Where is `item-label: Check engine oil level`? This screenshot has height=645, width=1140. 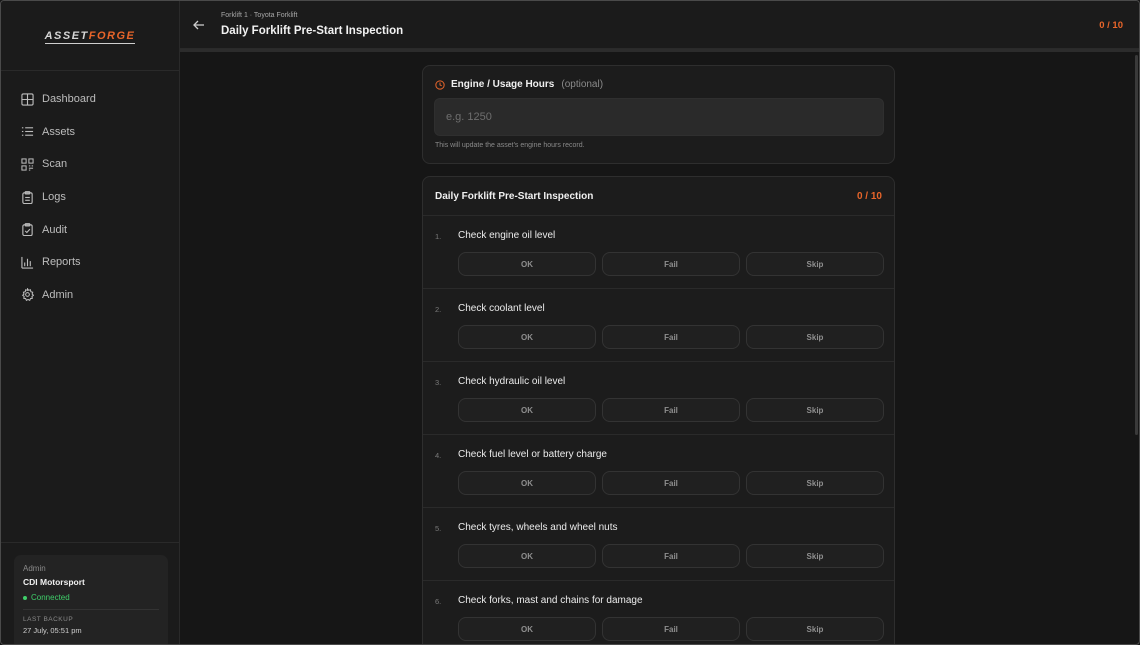 item-label: Check engine oil level is located at coordinates (507, 235).